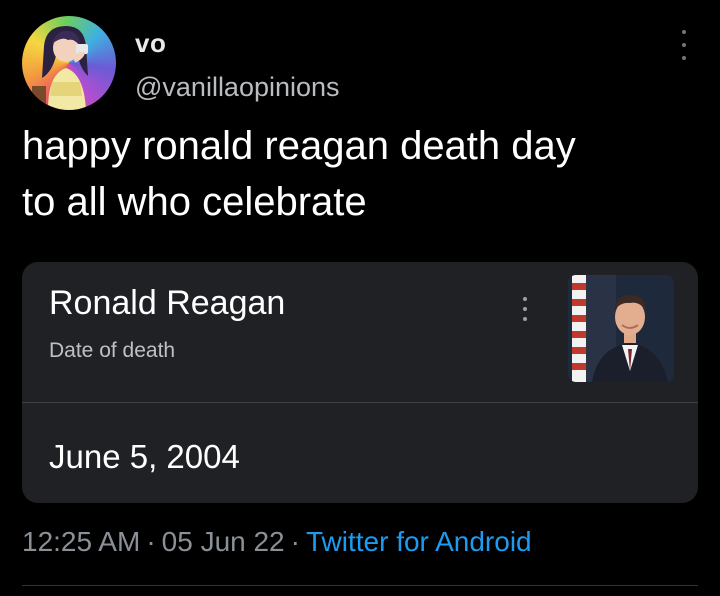  What do you see at coordinates (150, 43) in the screenshot?
I see `author-display-name: vo` at bounding box center [150, 43].